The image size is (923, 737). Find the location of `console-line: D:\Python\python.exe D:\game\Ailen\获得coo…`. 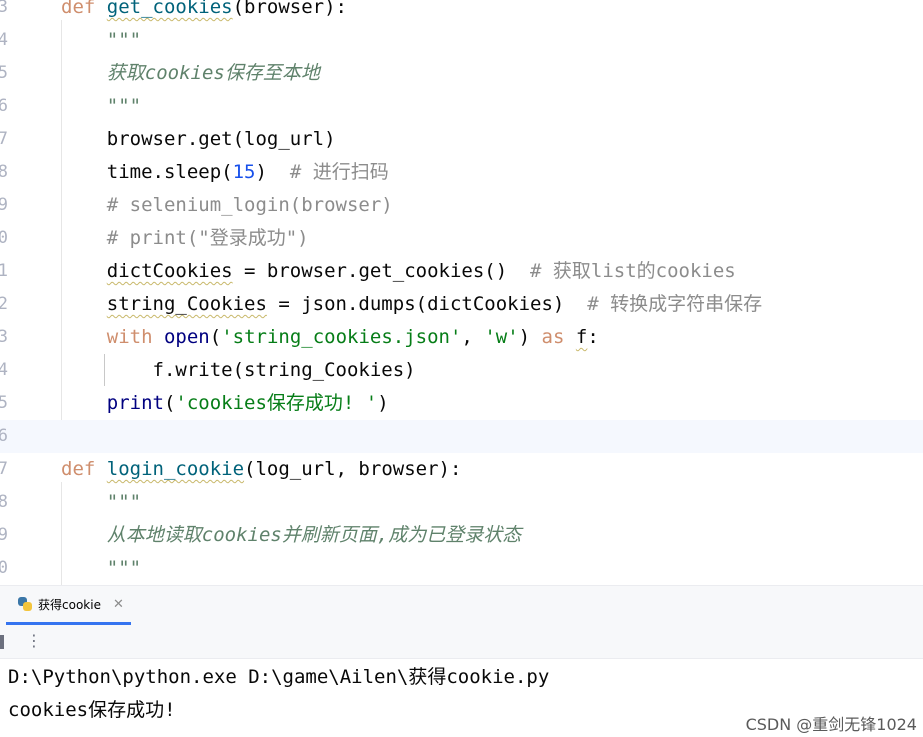

console-line: D:\Python\python.exe D:\game\Ailen\获得coo… is located at coordinates (279, 677).